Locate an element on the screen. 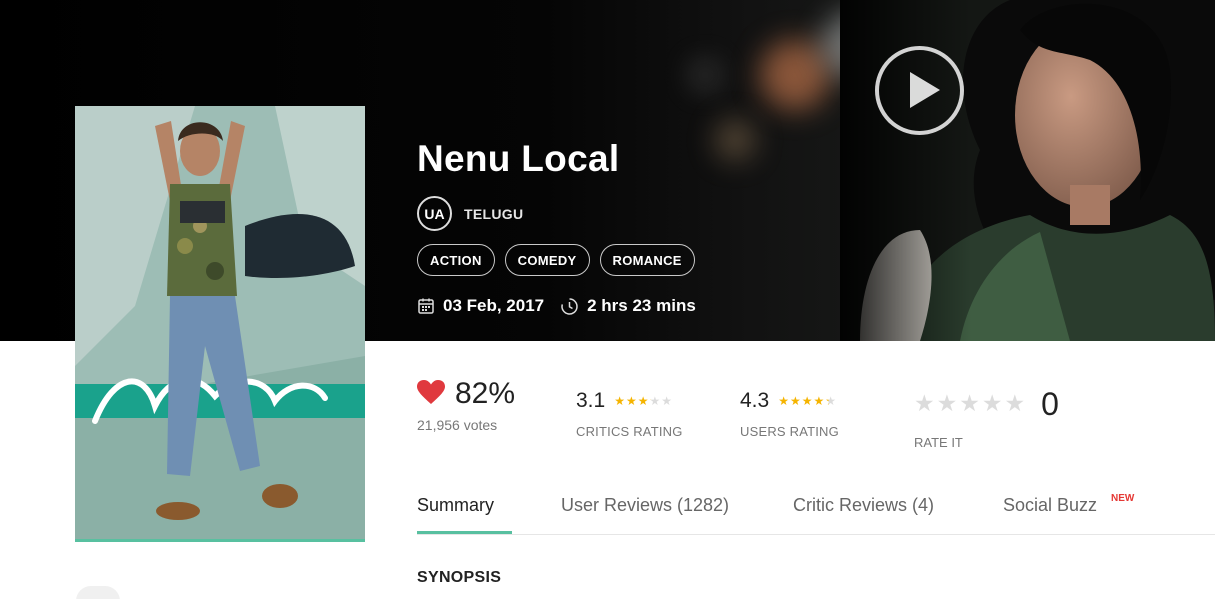  rate-star-5: ★ is located at coordinates (1015, 404).